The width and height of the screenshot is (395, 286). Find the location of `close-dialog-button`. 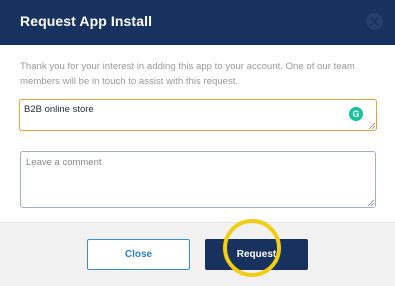

close-dialog-button is located at coordinates (374, 21).